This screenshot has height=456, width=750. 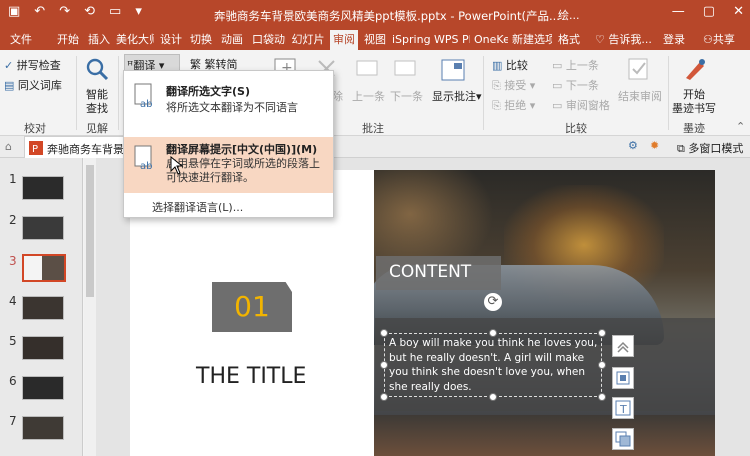 I want to click on shape-icon, so click(x=623, y=439).